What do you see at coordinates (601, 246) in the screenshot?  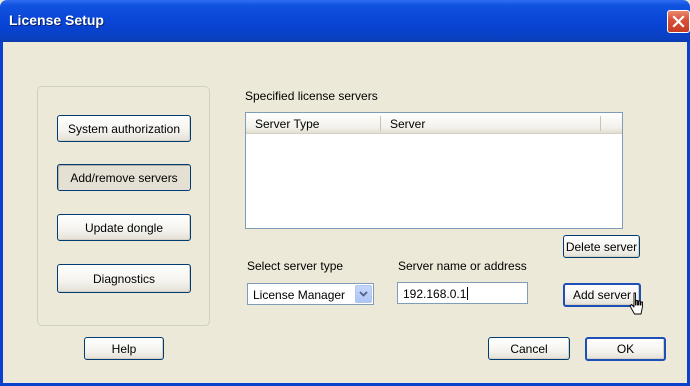 I see `delete-server-button: Delete server` at bounding box center [601, 246].